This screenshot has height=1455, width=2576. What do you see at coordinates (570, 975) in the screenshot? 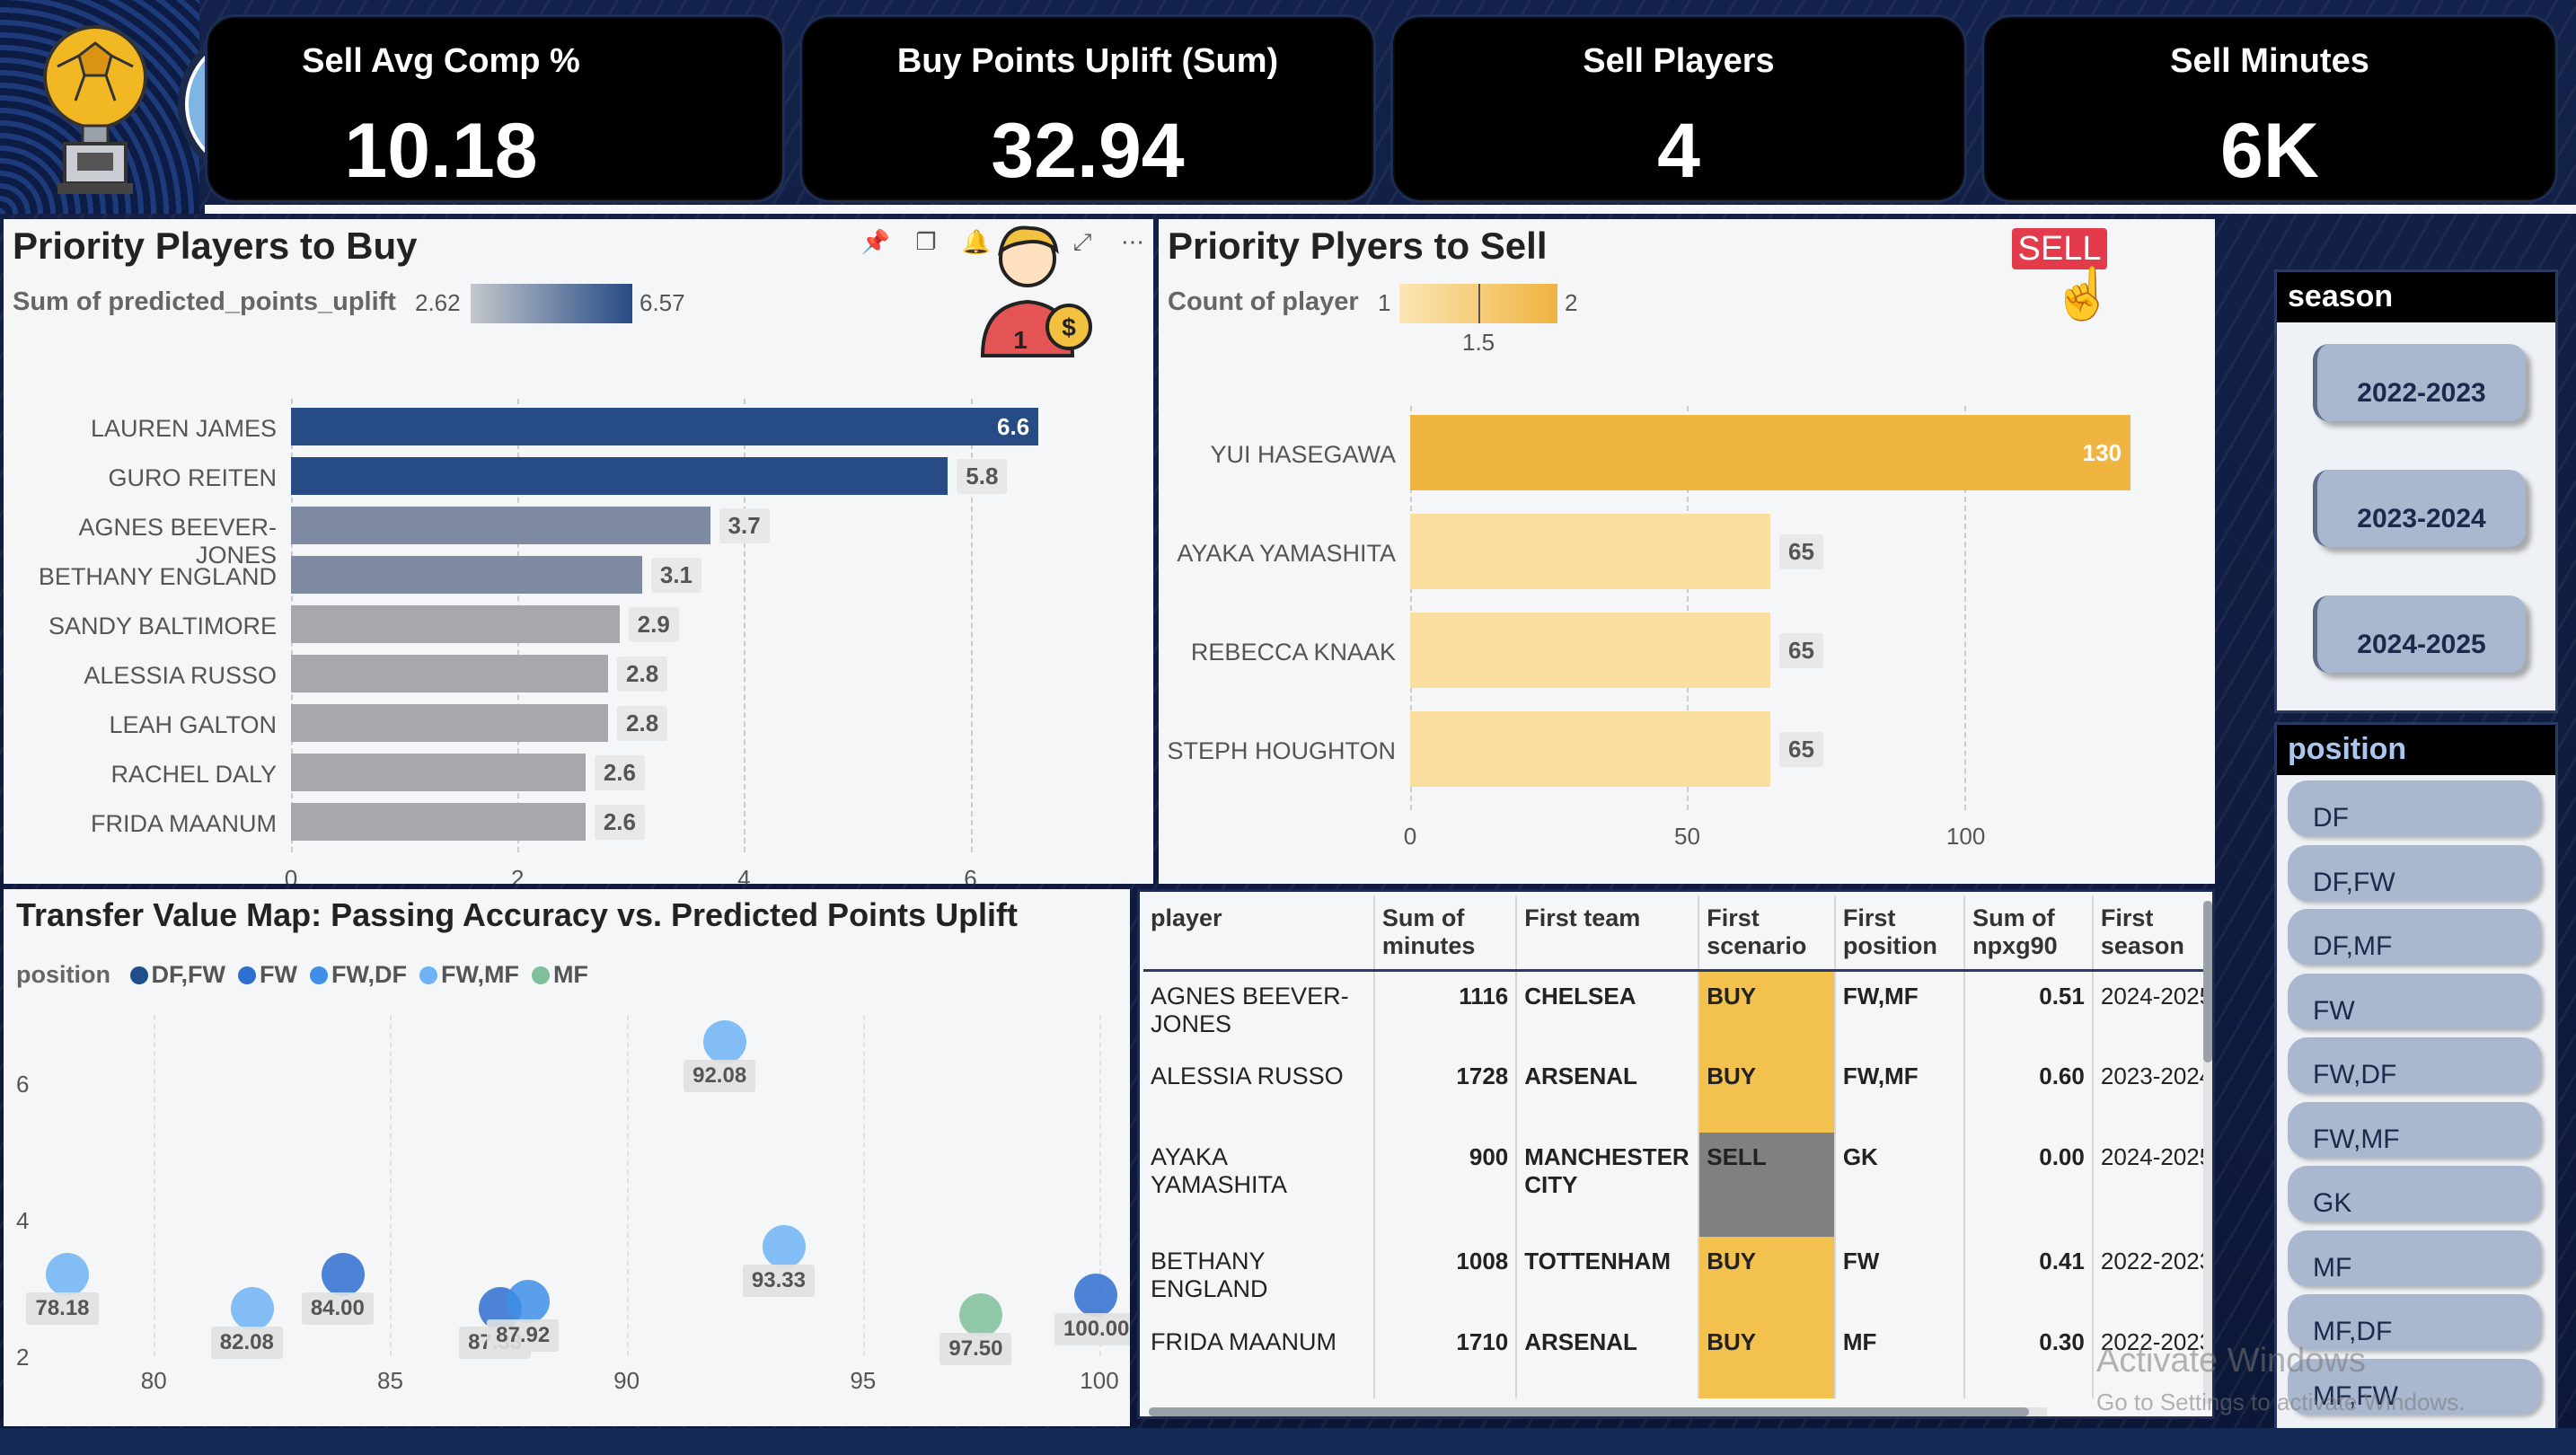
I see `legend-item-label: MF` at bounding box center [570, 975].